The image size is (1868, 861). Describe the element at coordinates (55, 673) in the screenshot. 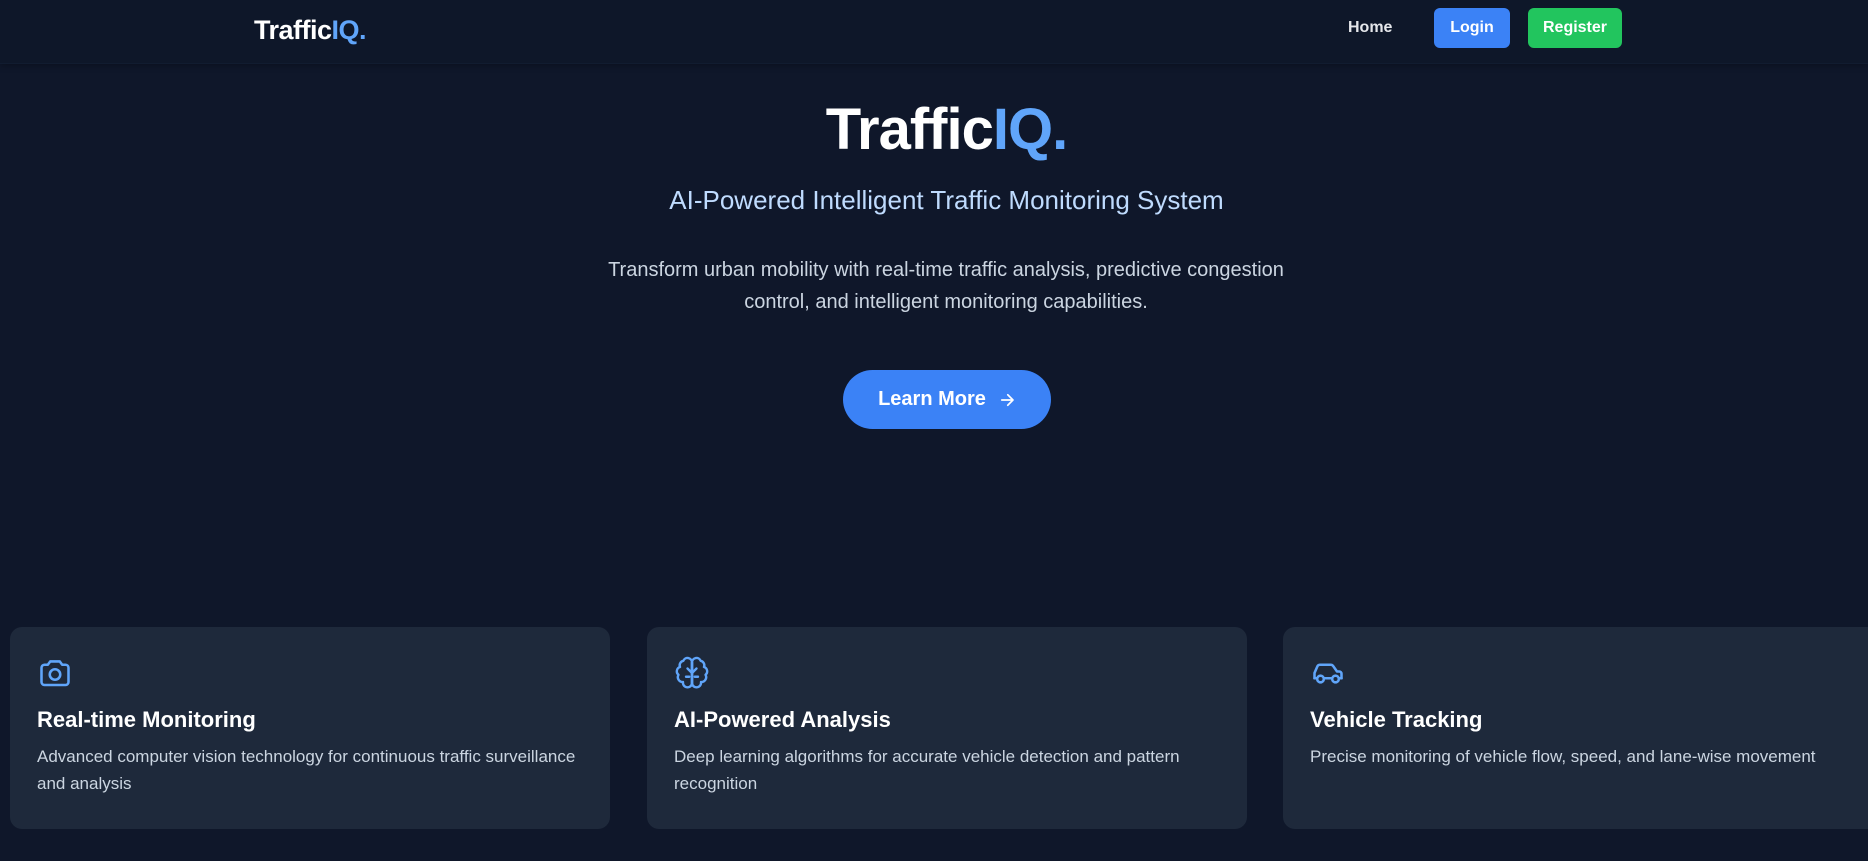

I see `camera-icon` at that location.